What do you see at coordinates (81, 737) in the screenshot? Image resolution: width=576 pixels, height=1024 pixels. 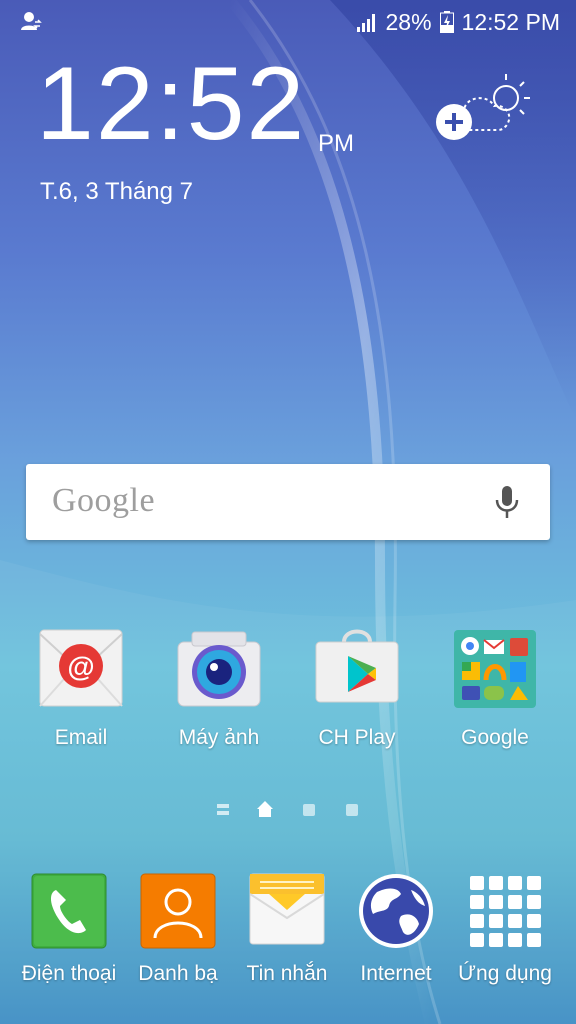 I see `app-label: Email` at bounding box center [81, 737].